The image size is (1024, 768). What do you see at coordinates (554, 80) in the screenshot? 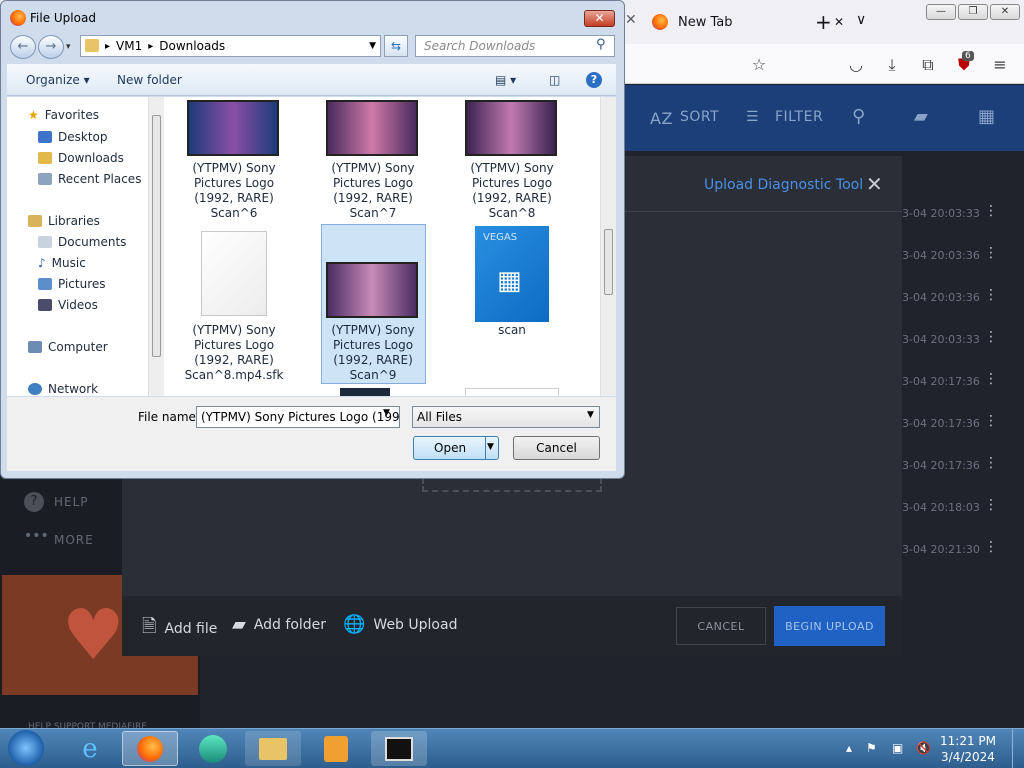
I see `preview-pane-icon: ◫` at bounding box center [554, 80].